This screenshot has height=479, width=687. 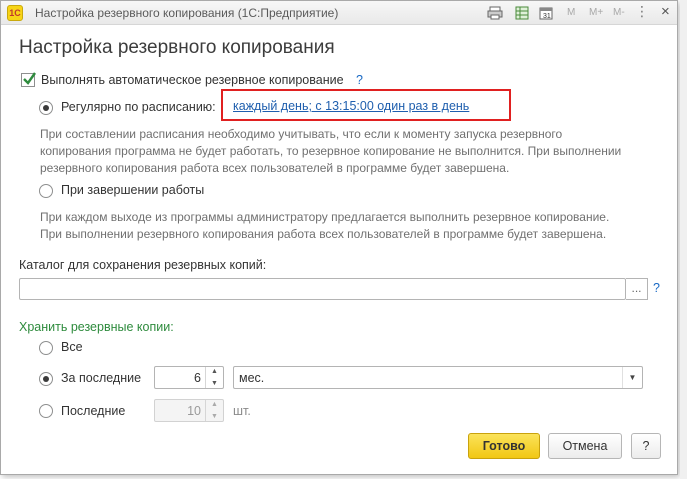 What do you see at coordinates (665, 11) in the screenshot?
I see `close-icon: ×` at bounding box center [665, 11].